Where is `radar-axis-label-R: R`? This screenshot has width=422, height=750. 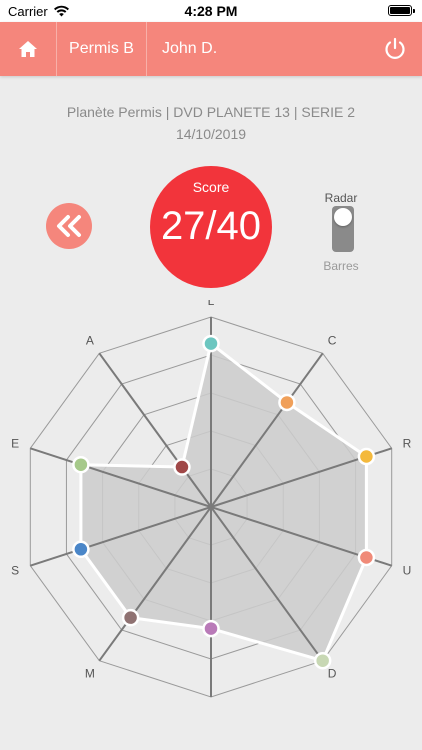
radar-axis-label-R: R is located at coordinates (407, 443).